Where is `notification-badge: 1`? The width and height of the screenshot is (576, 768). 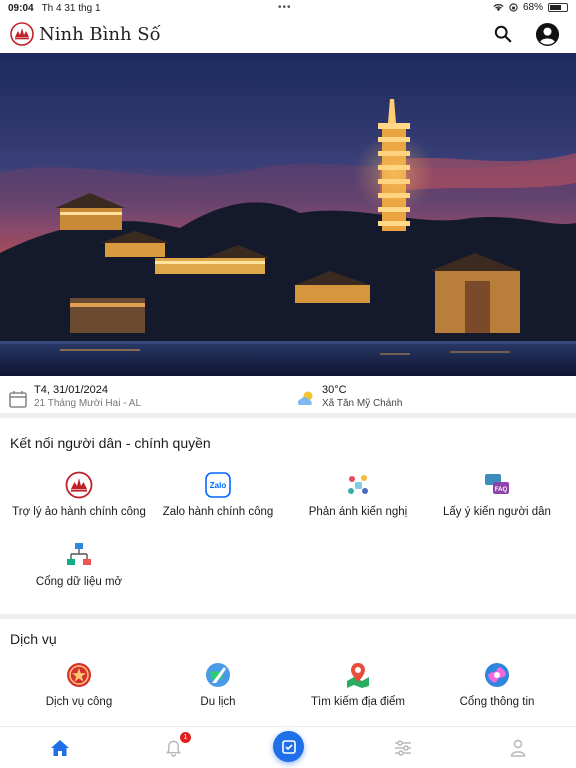 notification-badge: 1 is located at coordinates (185, 737).